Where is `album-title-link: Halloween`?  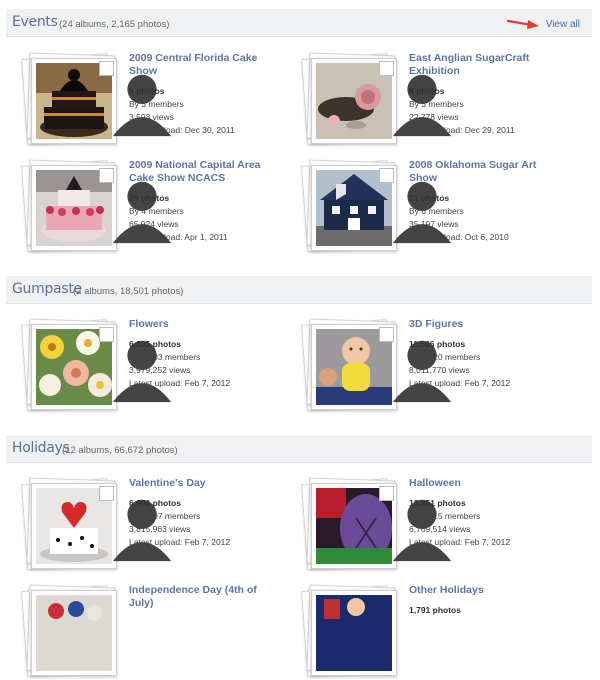 album-title-link: Halloween is located at coordinates (484, 483).